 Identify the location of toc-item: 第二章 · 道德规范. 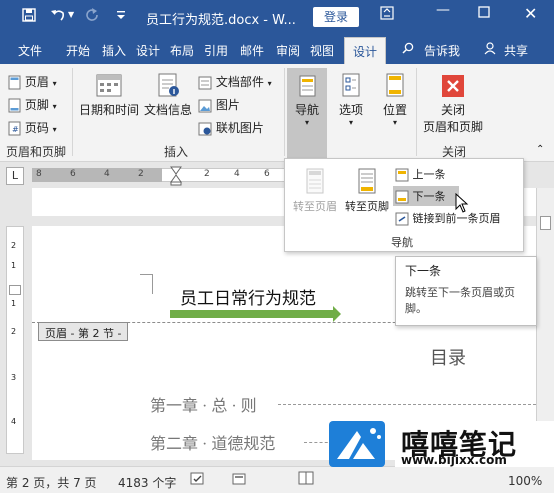
(212, 442).